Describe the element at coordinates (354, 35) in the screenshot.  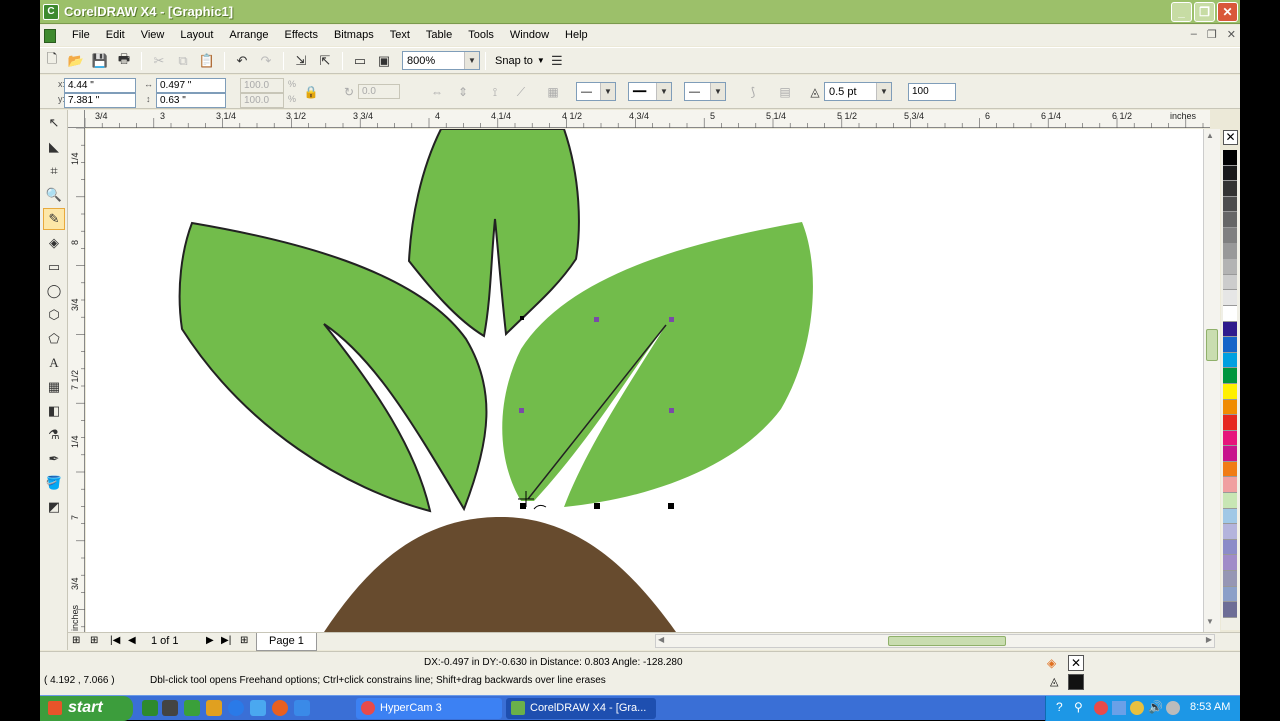
I see `menu-bitmaps: Bitmaps` at that location.